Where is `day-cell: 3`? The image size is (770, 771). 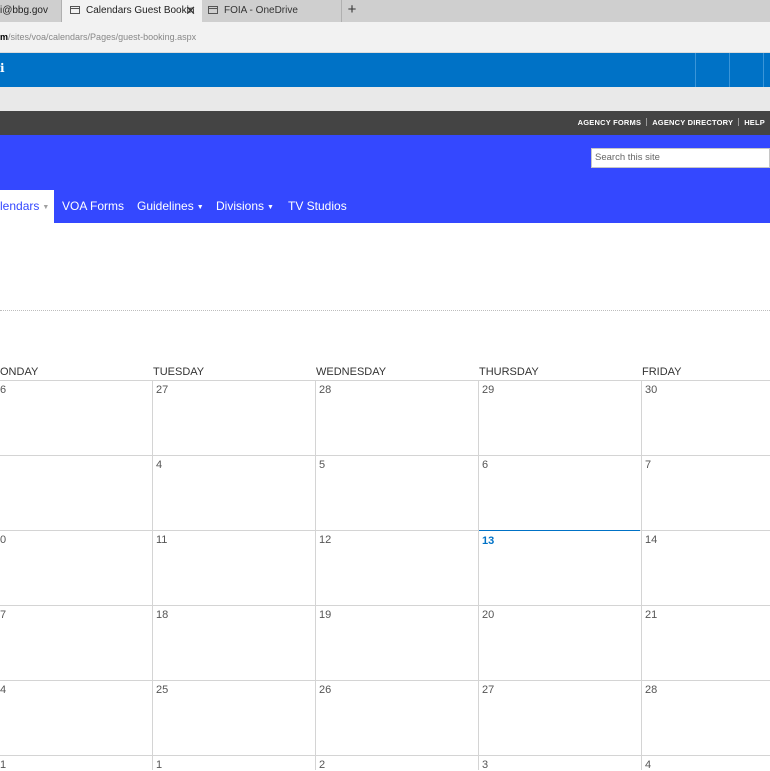
day-cell: 3 is located at coordinates (485, 765).